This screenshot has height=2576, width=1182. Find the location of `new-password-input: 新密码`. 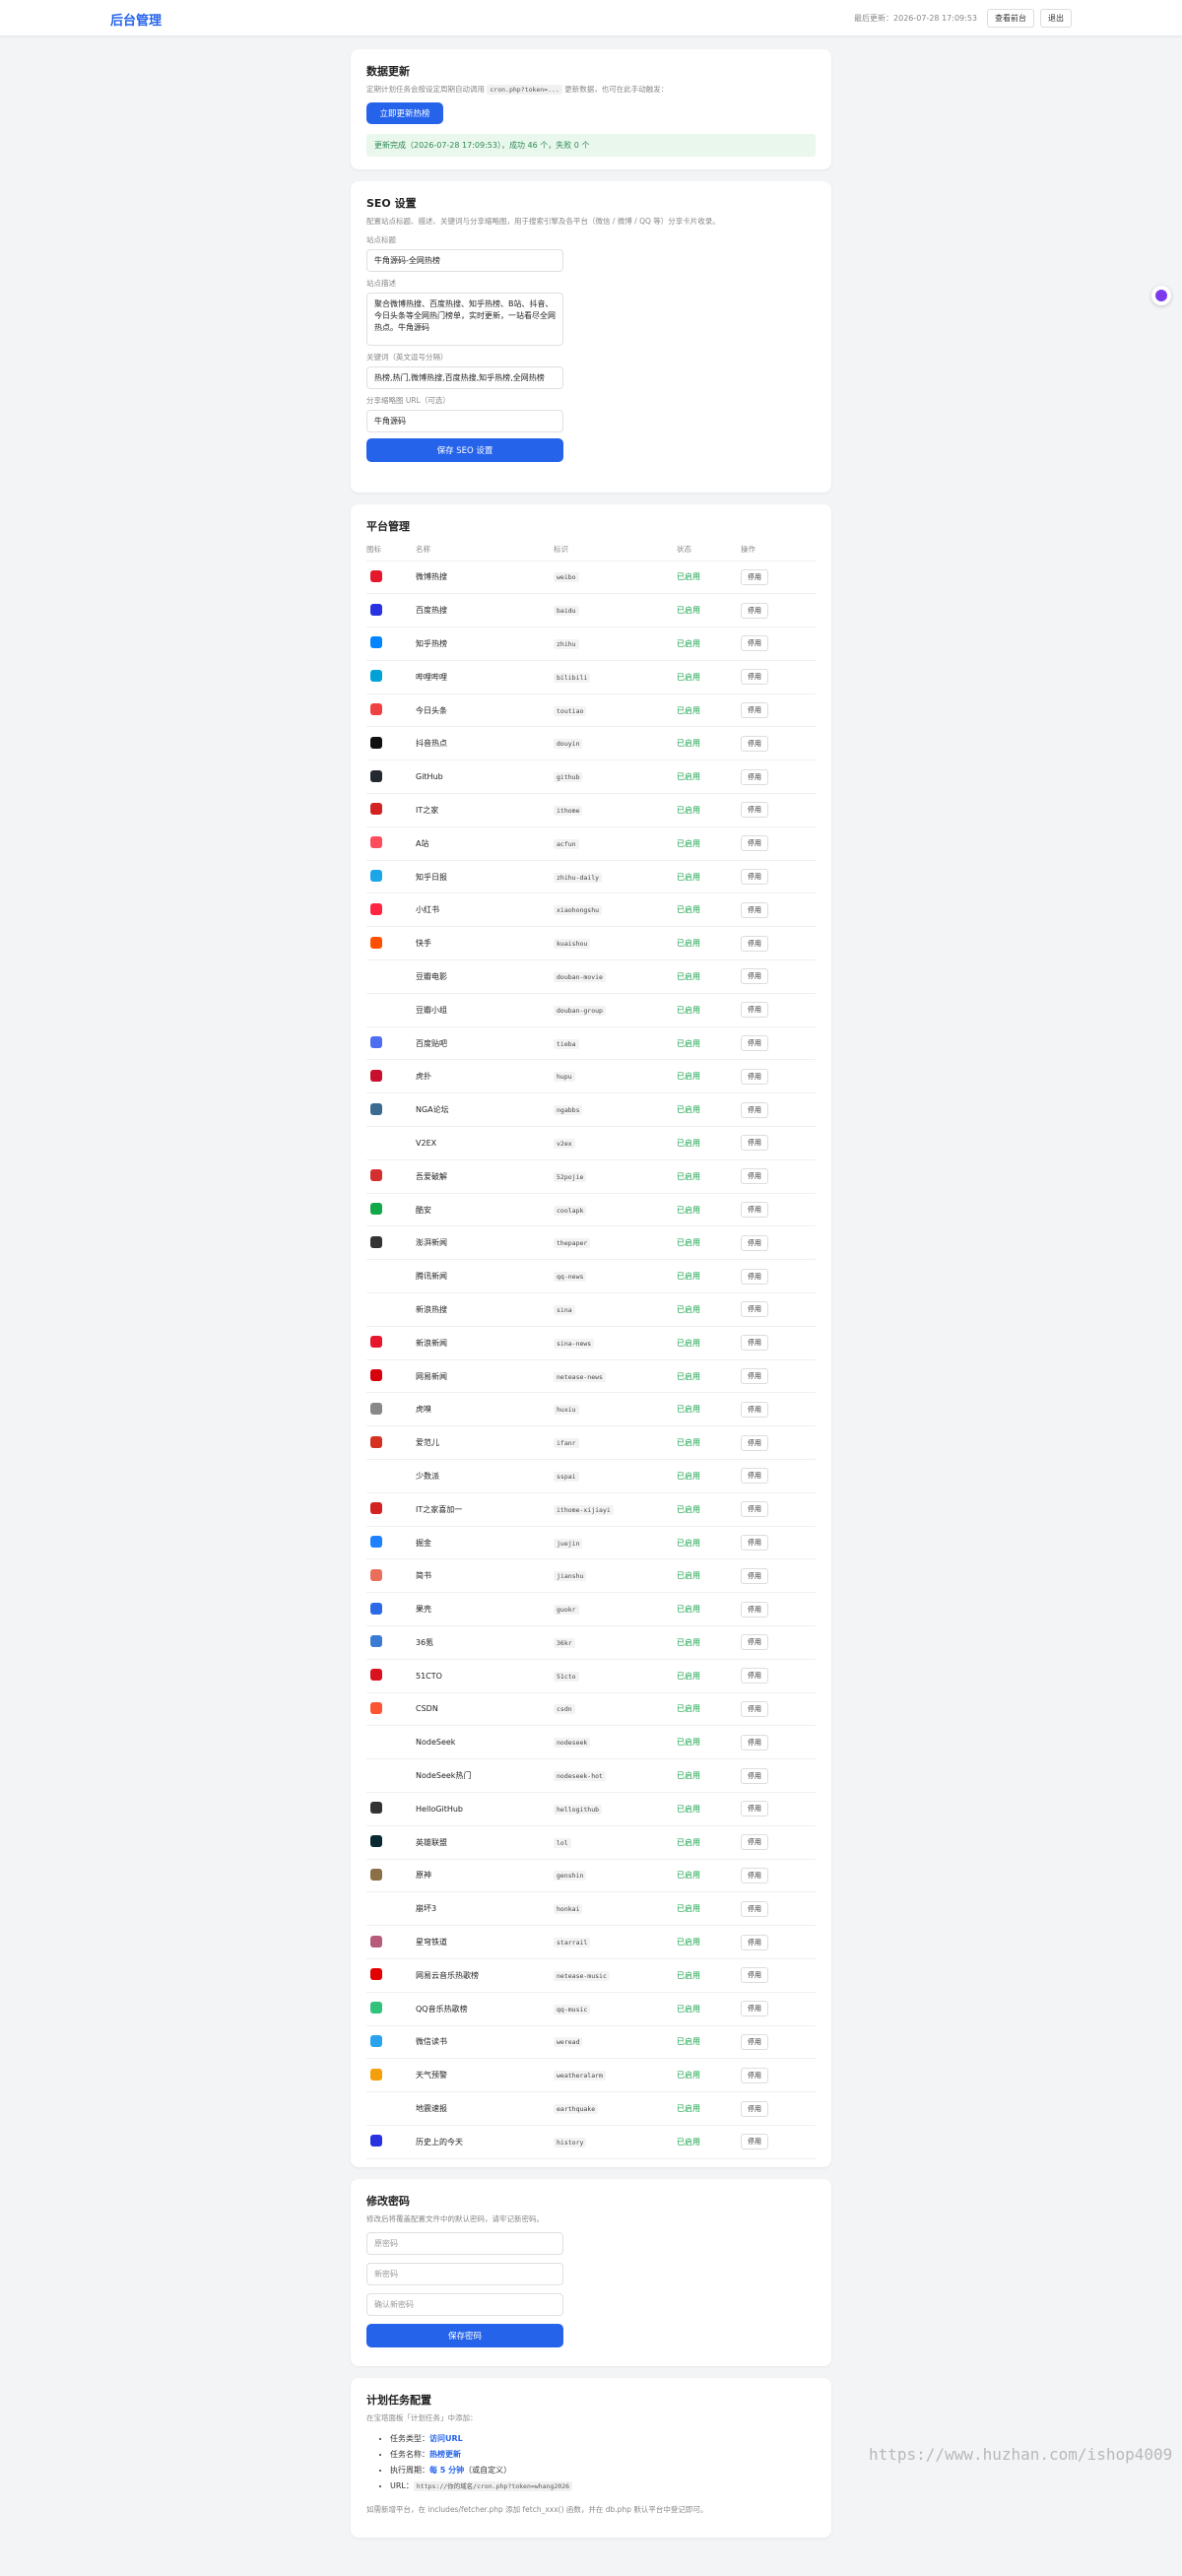

new-password-input: 新密码 is located at coordinates (464, 2274).